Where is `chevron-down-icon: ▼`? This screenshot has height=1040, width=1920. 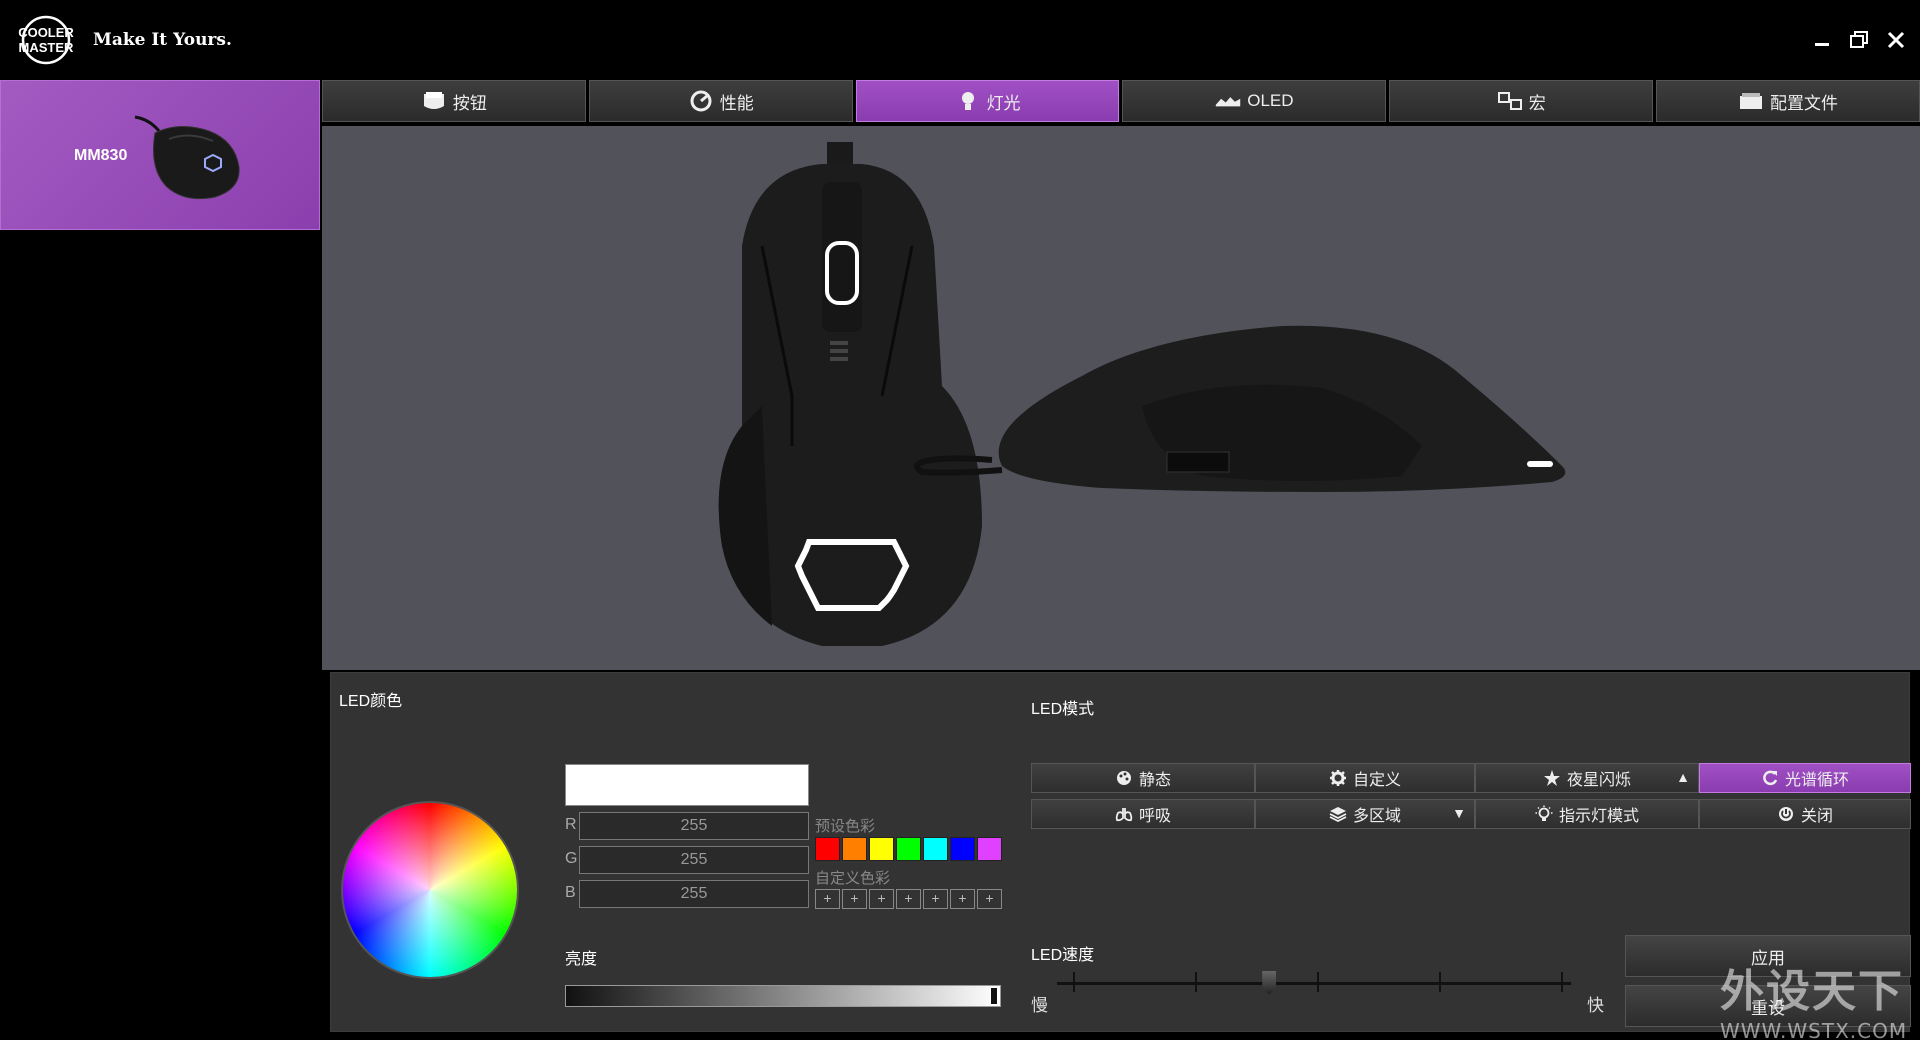
chevron-down-icon: ▼ is located at coordinates (1459, 813).